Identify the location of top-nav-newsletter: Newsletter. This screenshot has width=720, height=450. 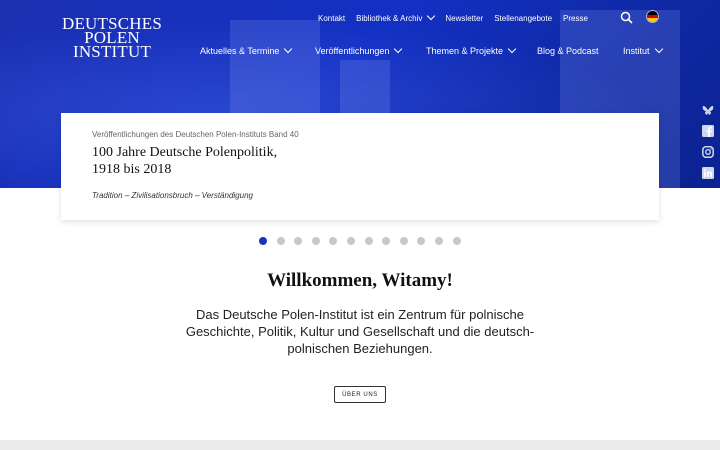
(464, 18).